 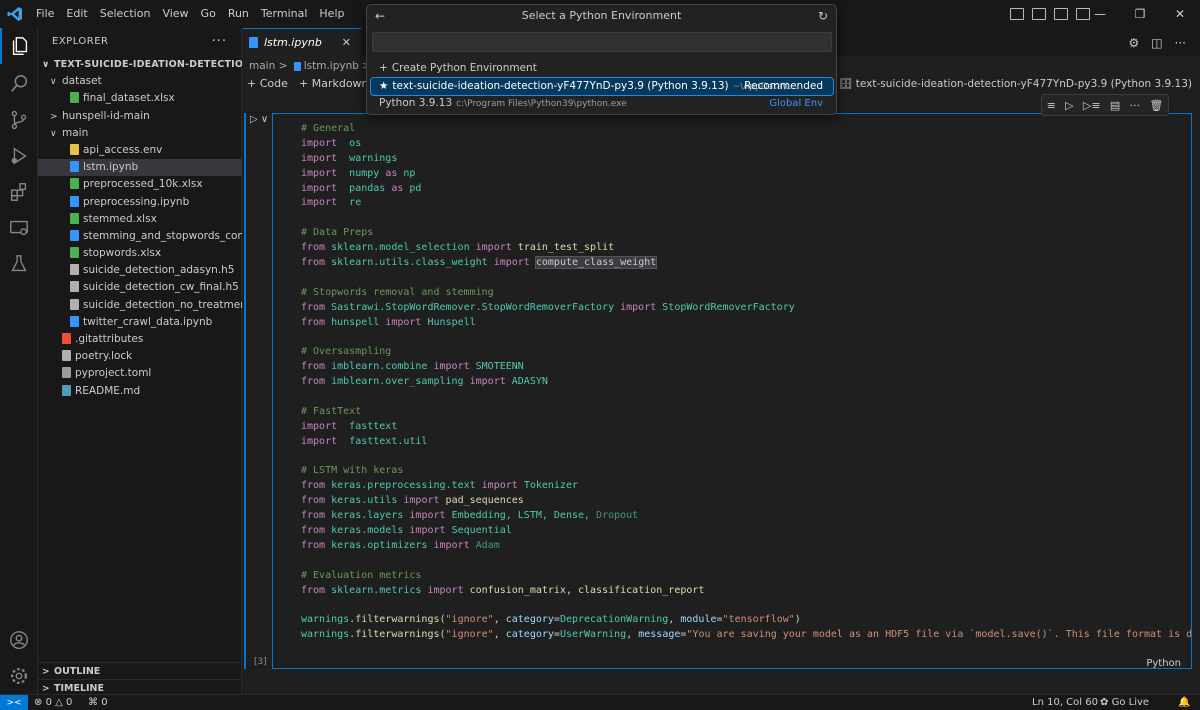 What do you see at coordinates (746, 203) in the screenshot?
I see `code-line: import re` at bounding box center [746, 203].